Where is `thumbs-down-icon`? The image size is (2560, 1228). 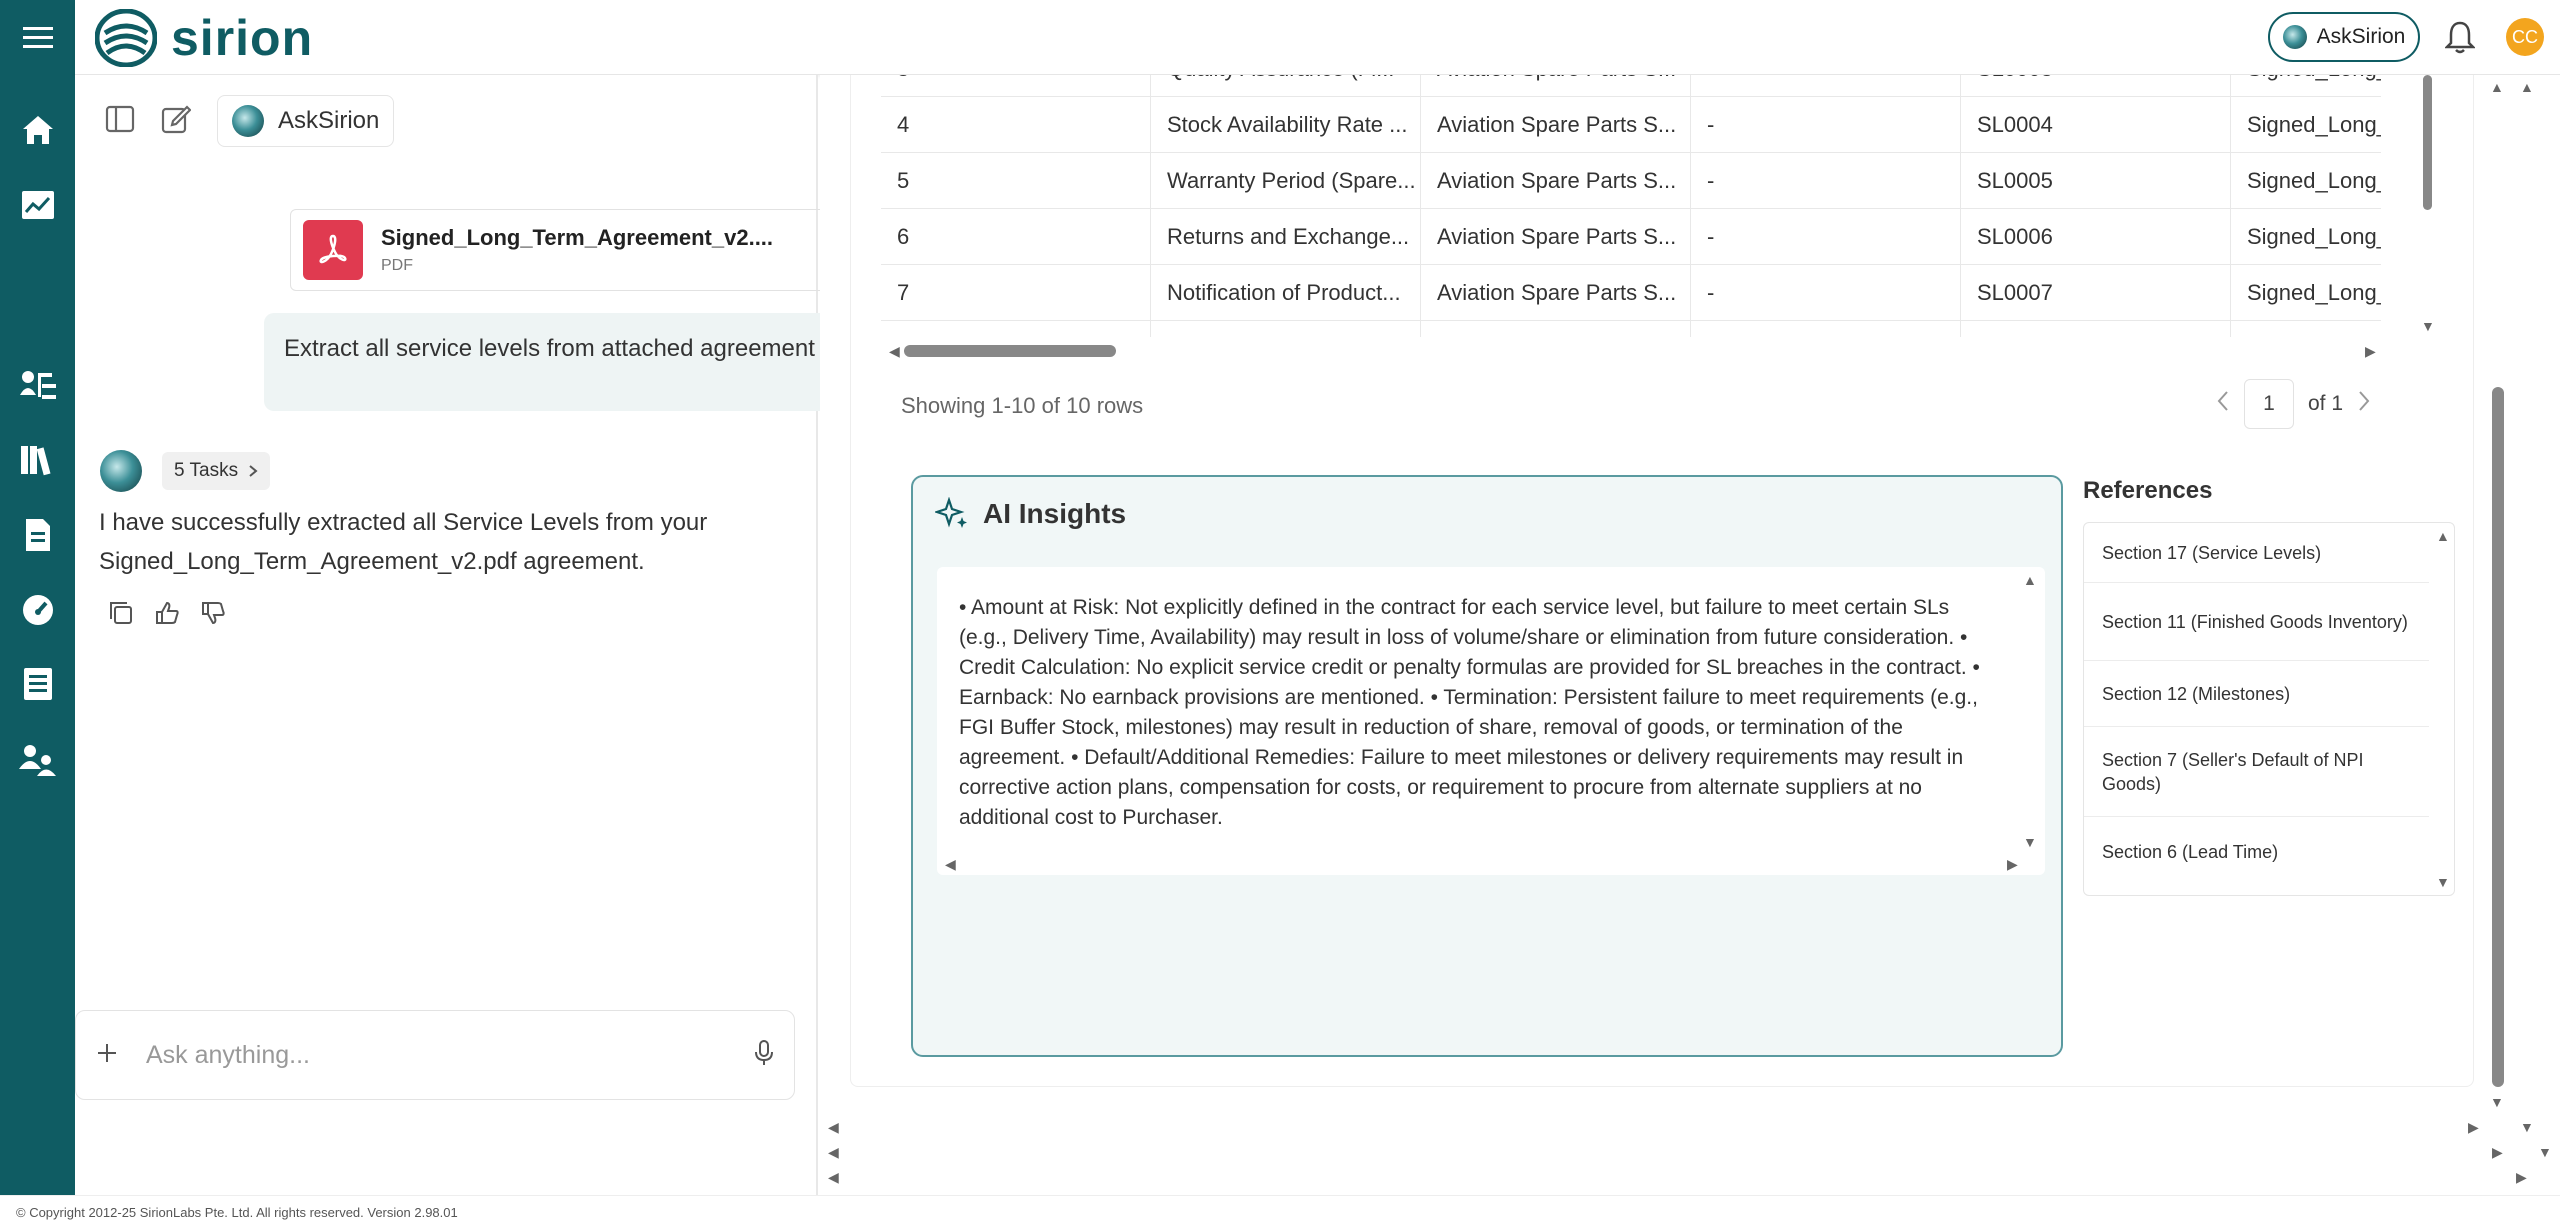 thumbs-down-icon is located at coordinates (213, 615).